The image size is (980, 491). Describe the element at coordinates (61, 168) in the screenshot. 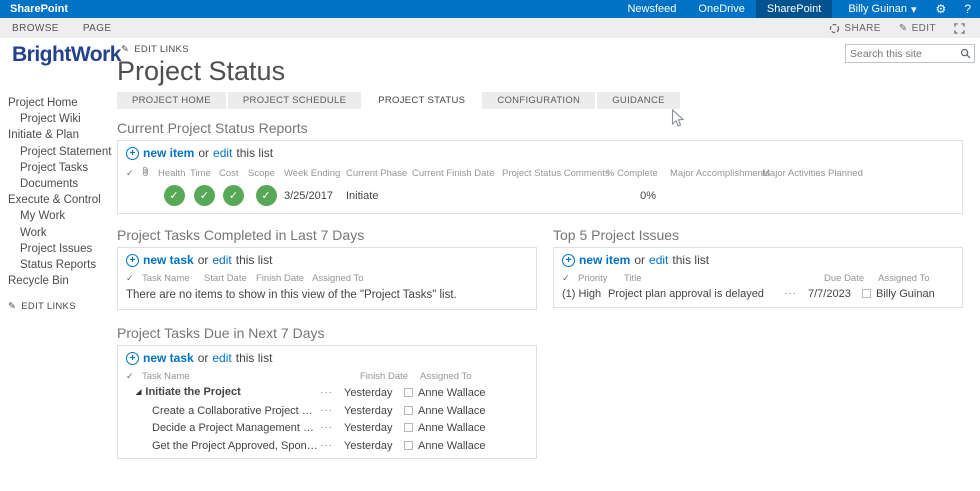

I see `sidebar-item-project-tasks: Project Tasks` at that location.